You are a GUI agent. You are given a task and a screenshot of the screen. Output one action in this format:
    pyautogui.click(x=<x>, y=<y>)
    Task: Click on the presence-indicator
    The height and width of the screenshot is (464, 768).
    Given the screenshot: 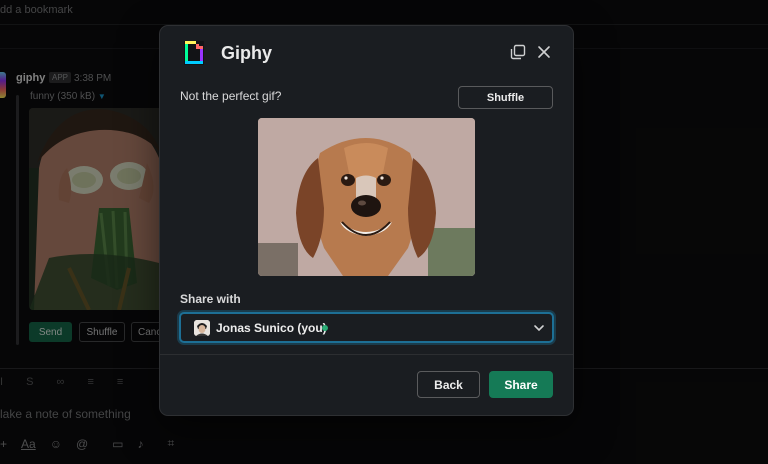 What is the action you would take?
    pyautogui.click(x=325, y=328)
    